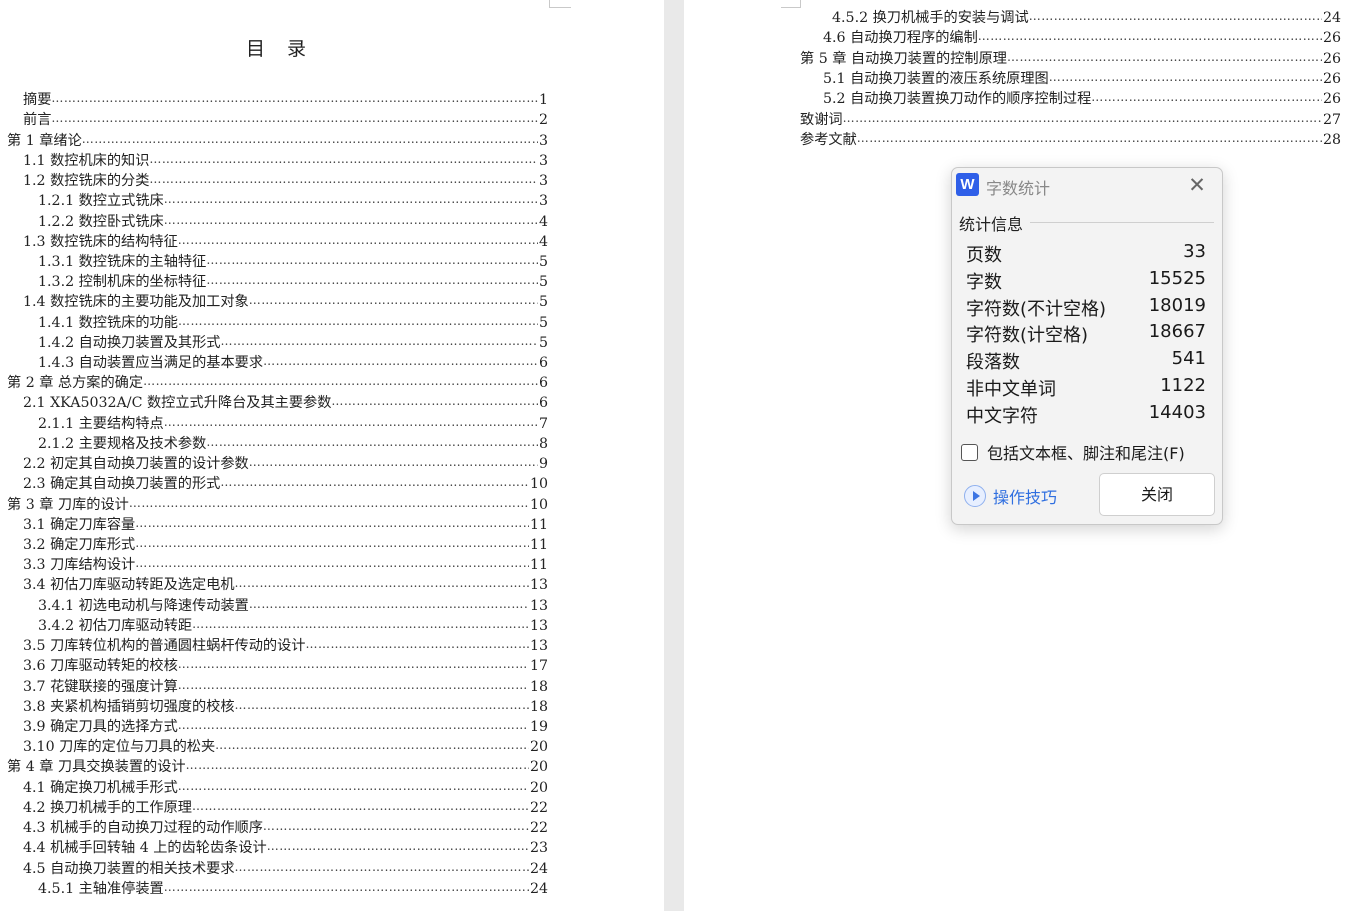  What do you see at coordinates (101, 201) in the screenshot?
I see `toc-entry-title: 1.2.1 数控立式铣床` at bounding box center [101, 201].